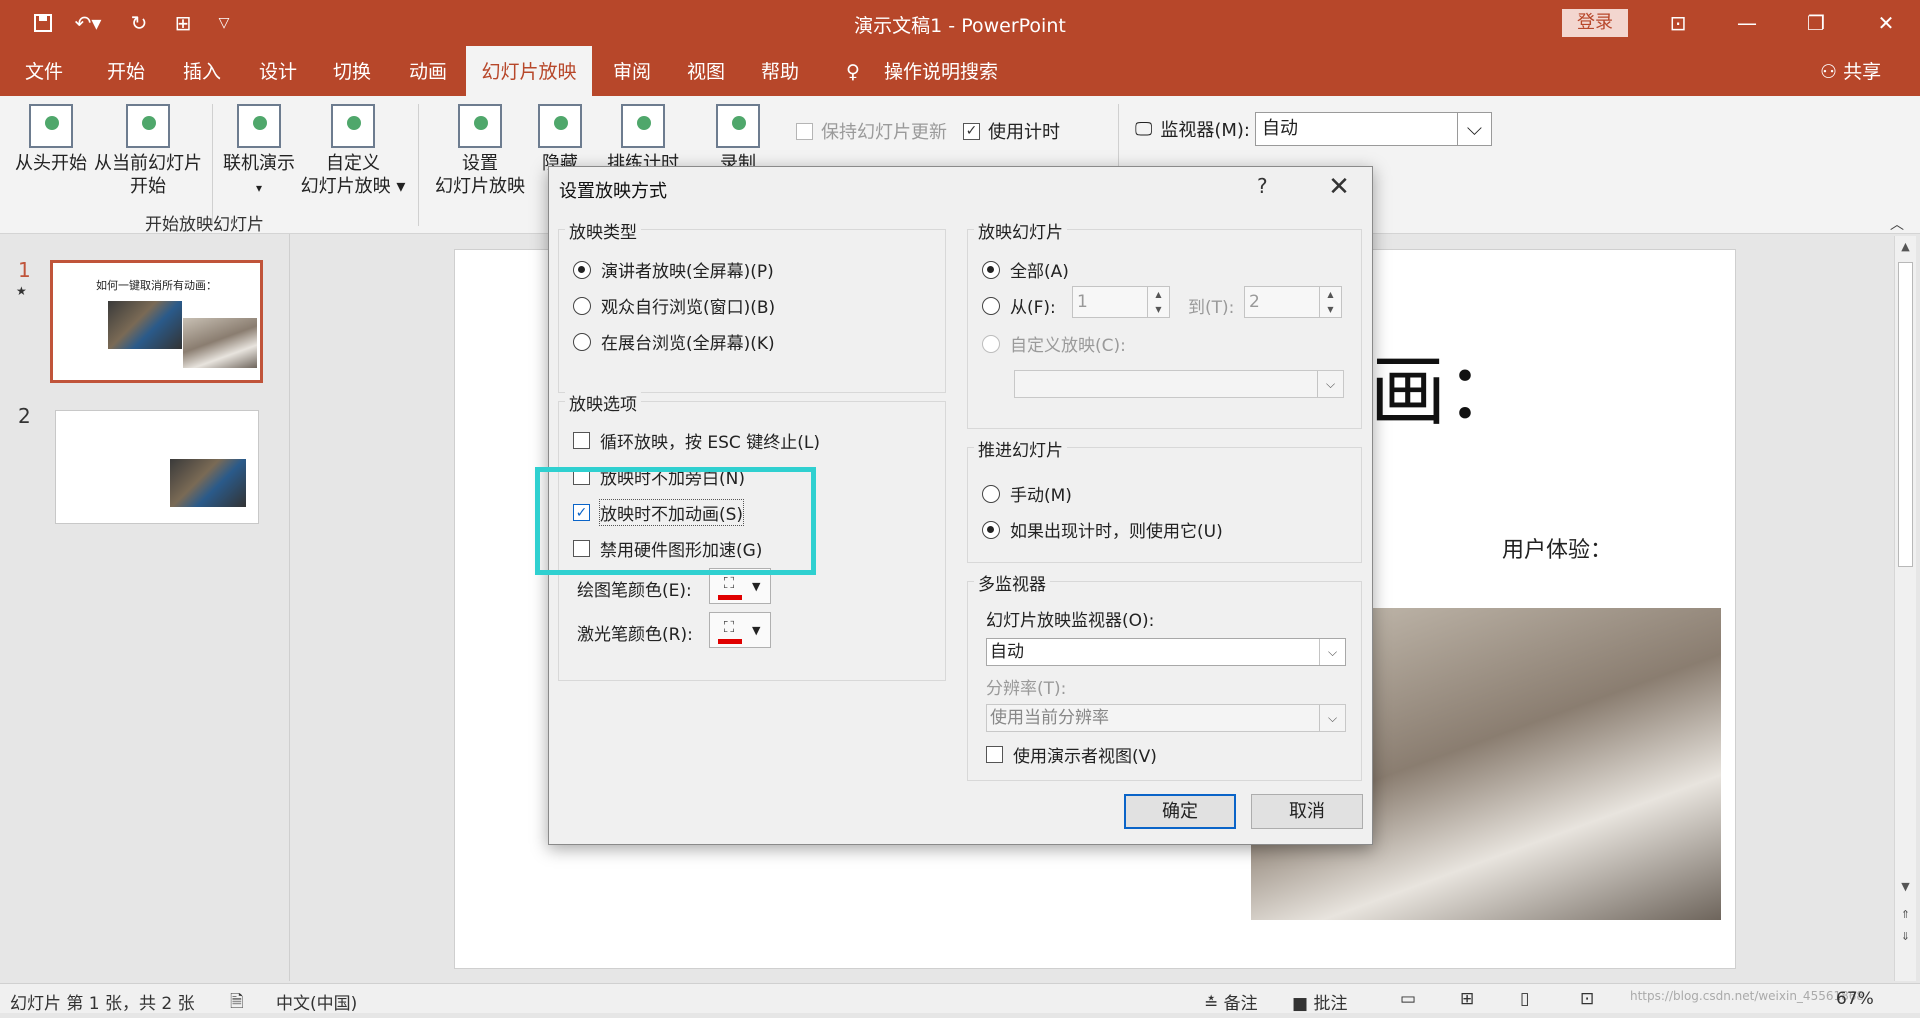 This screenshot has height=1018, width=1920. What do you see at coordinates (1068, 346) in the screenshot?
I see `radio-custom-label: 自定义放映(C):` at bounding box center [1068, 346].